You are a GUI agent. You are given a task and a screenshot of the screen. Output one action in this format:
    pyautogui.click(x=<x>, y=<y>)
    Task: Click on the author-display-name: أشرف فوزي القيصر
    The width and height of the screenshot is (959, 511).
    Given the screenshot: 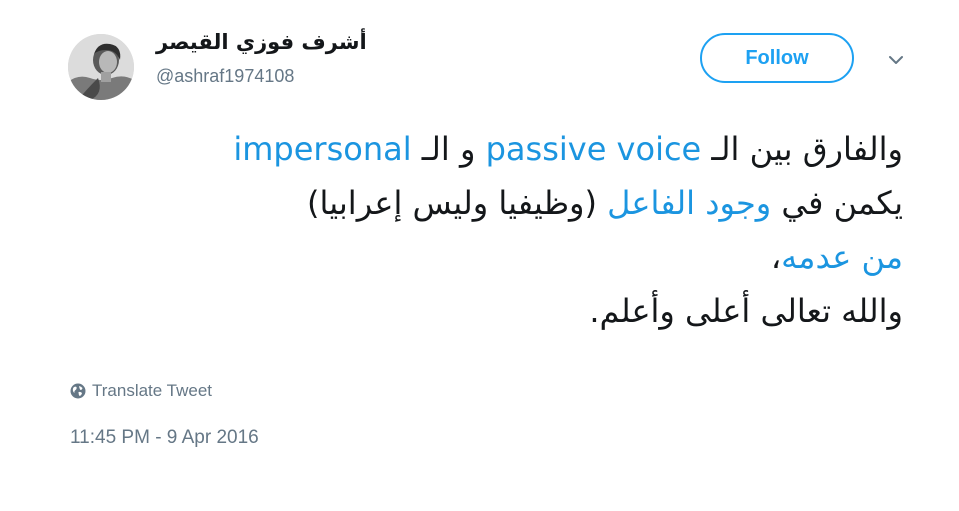 What is the action you would take?
    pyautogui.click(x=261, y=42)
    